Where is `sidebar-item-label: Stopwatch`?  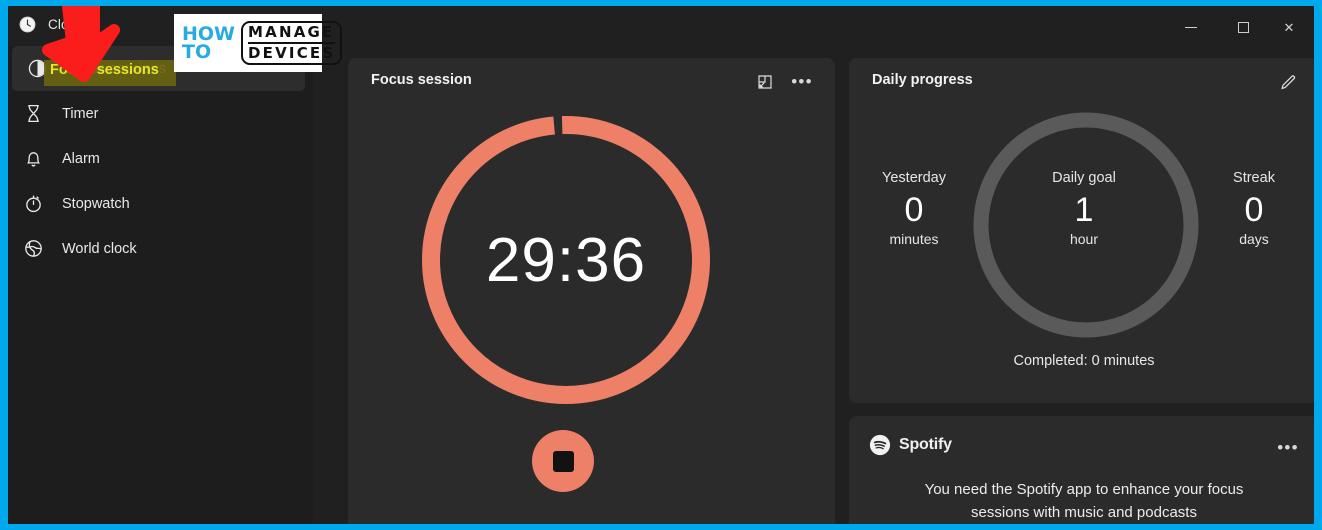
sidebar-item-label: Stopwatch is located at coordinates (96, 203).